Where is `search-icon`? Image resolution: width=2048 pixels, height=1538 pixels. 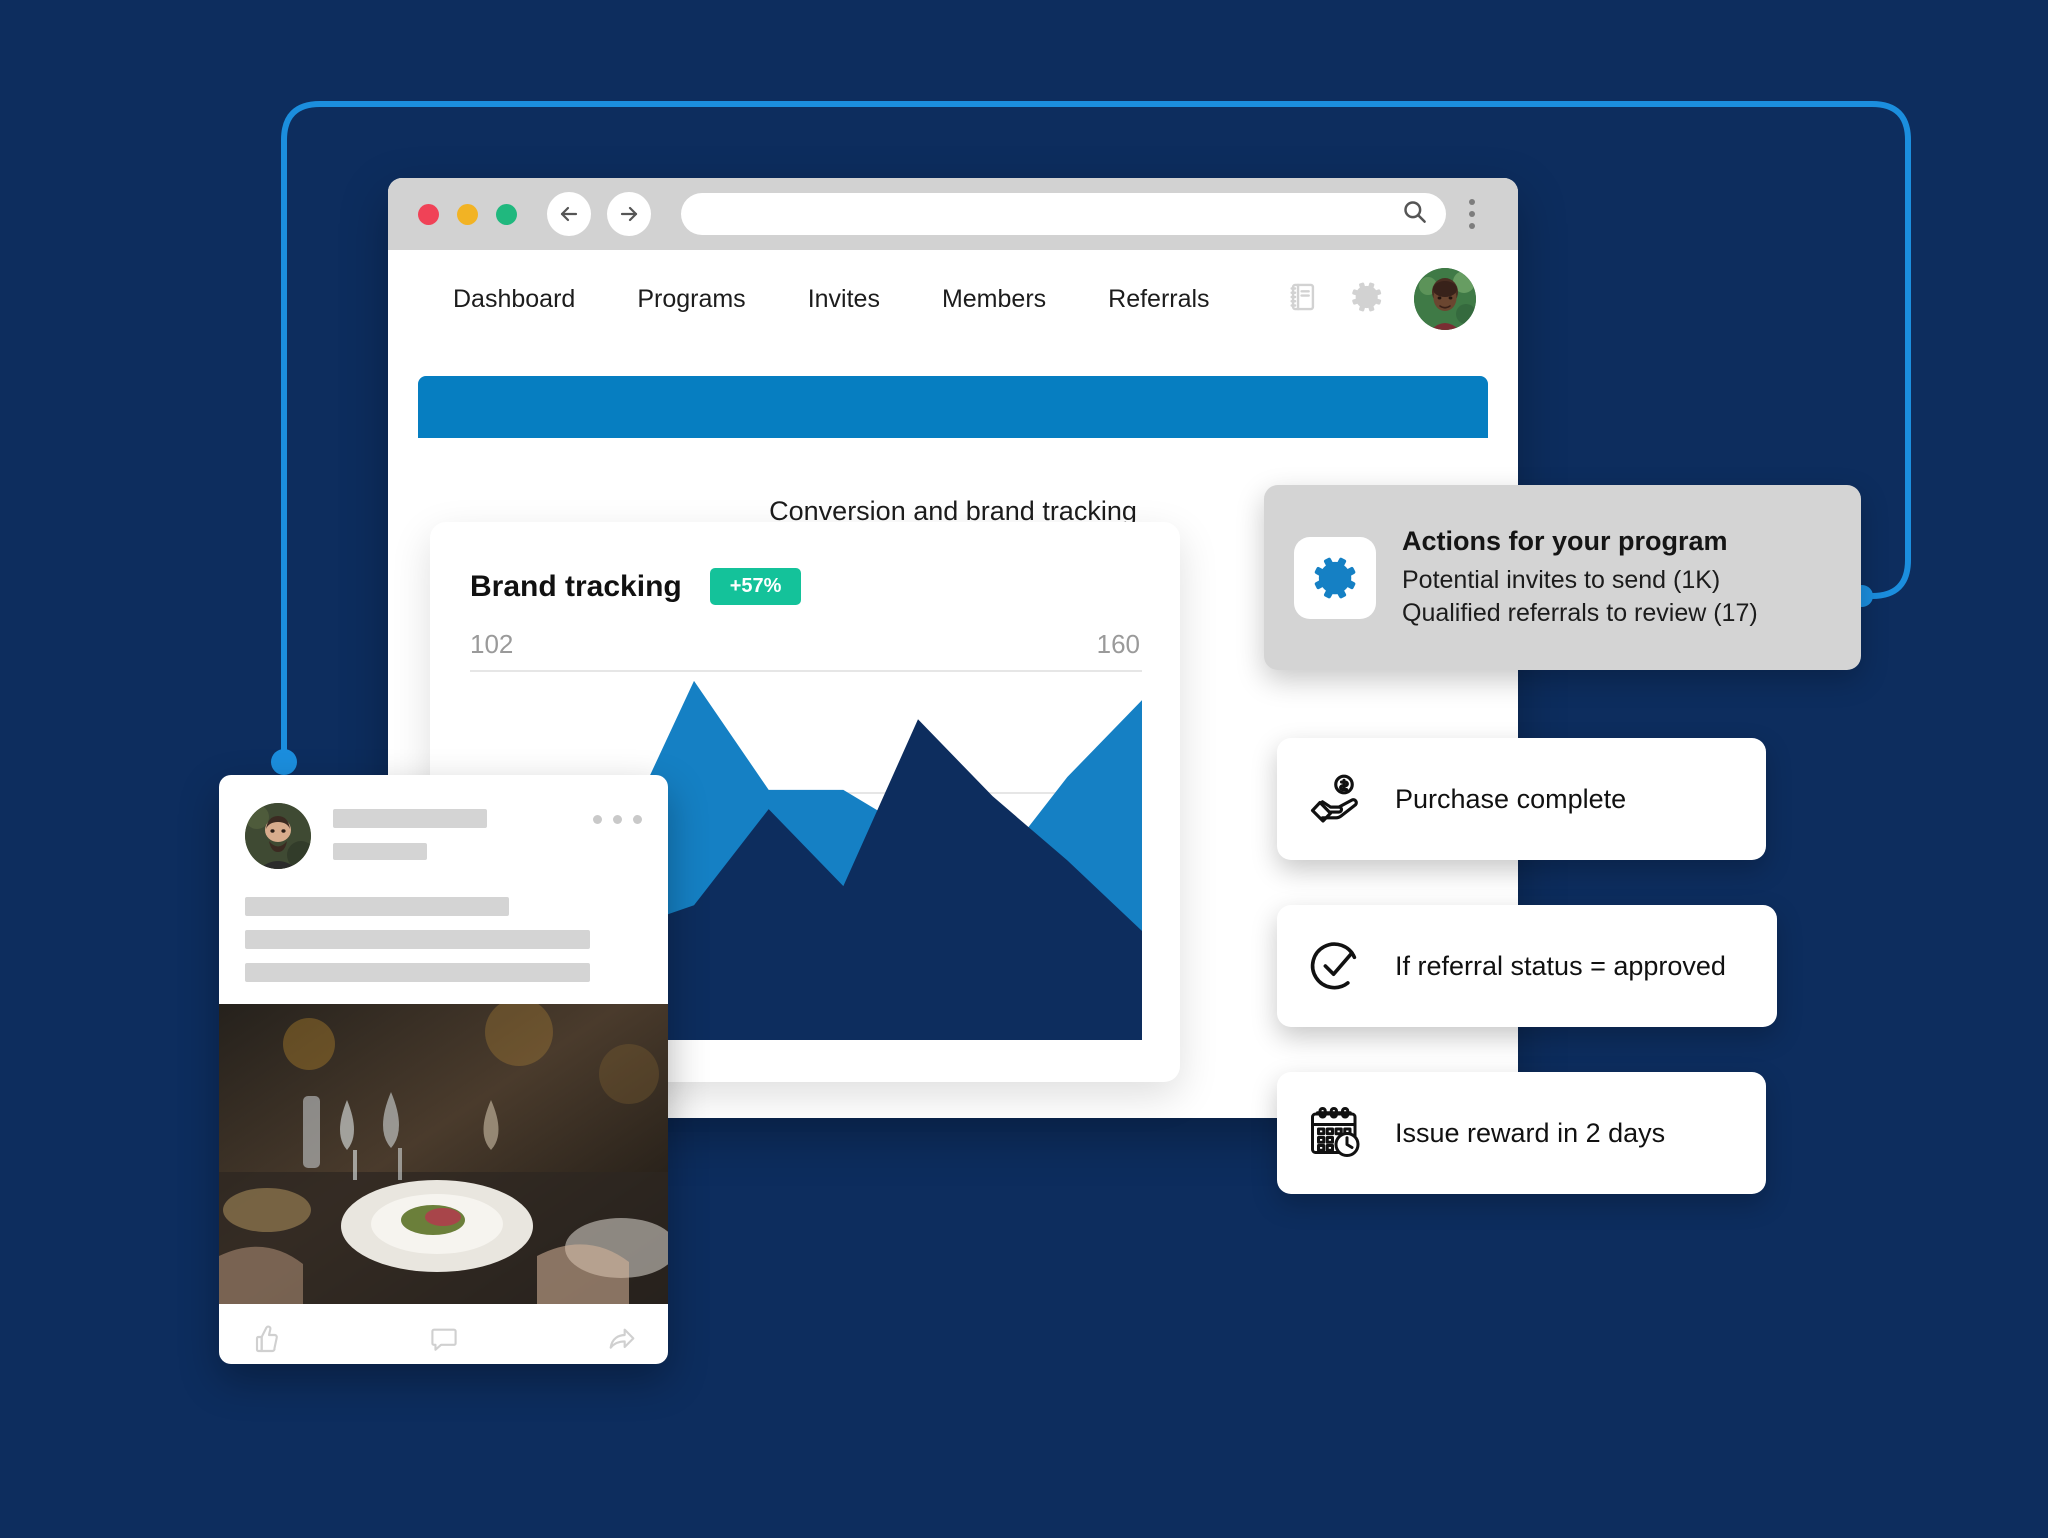 search-icon is located at coordinates (1414, 214).